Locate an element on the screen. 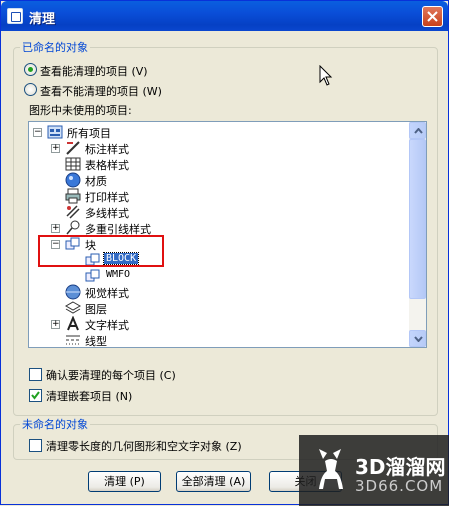  radio-view-unpurgeable-label: 查看不能清理的项目 (W) is located at coordinates (101, 91).